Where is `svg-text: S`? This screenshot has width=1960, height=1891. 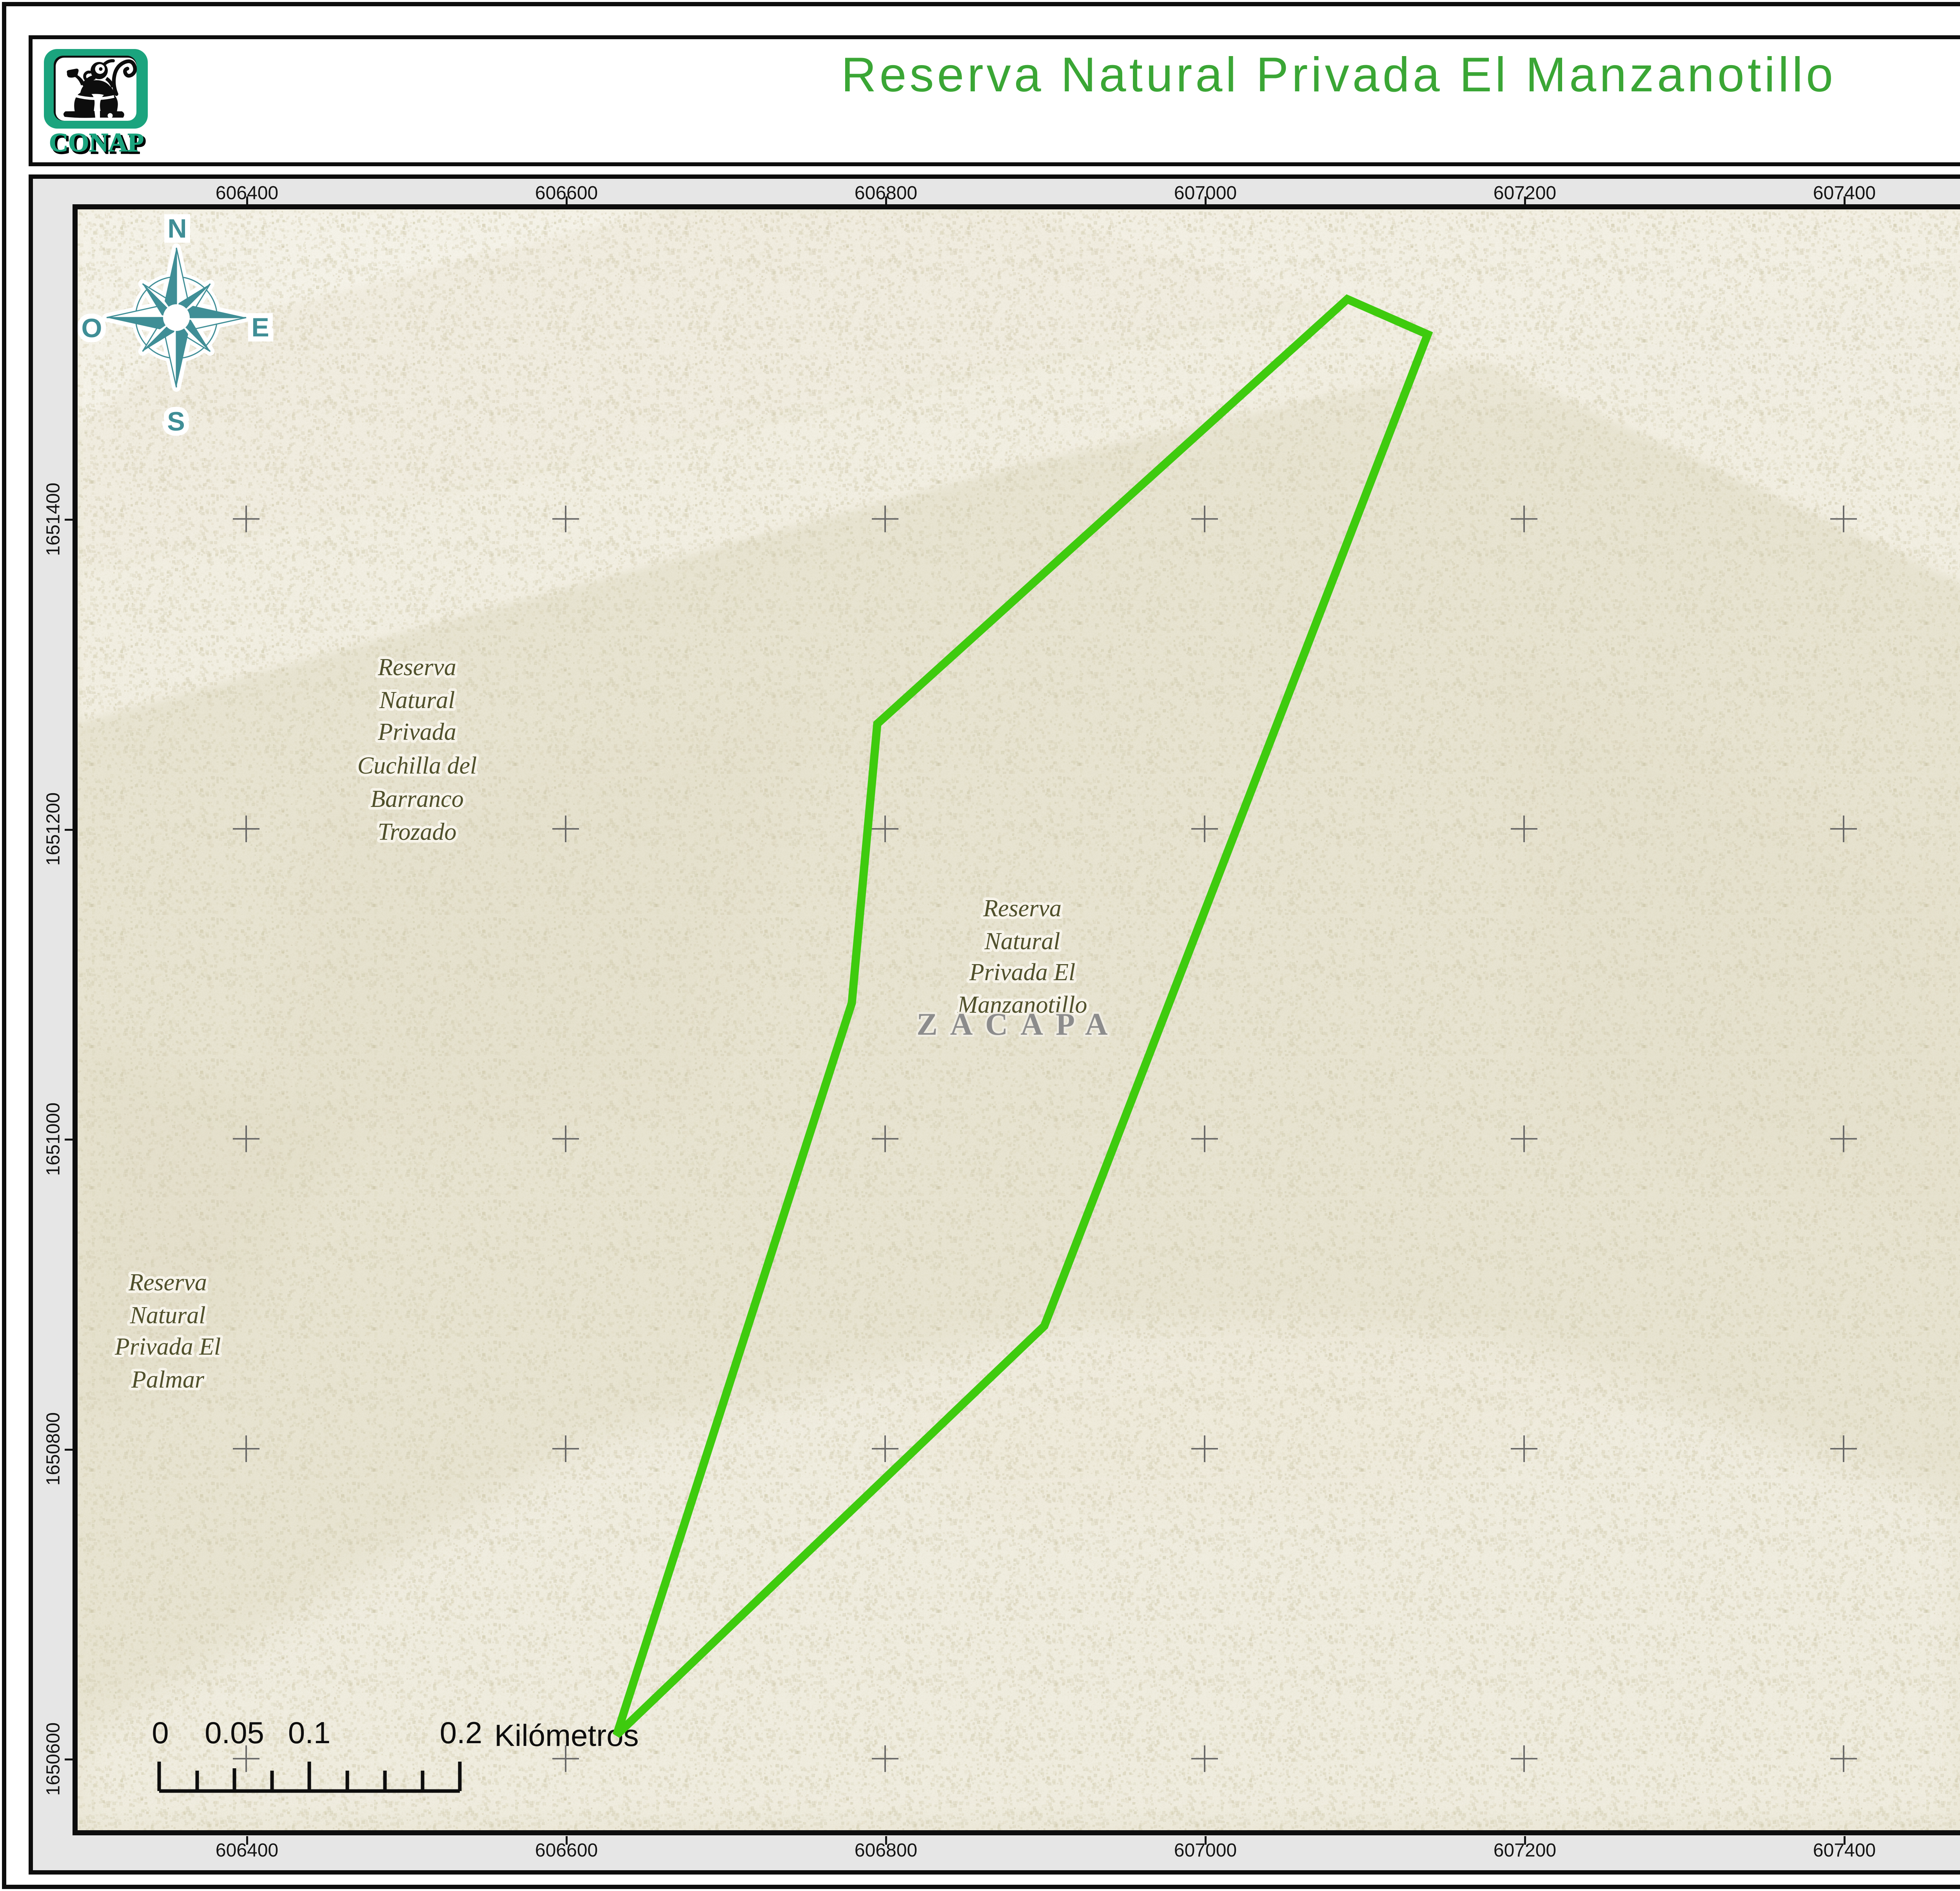 svg-text: S is located at coordinates (176, 422).